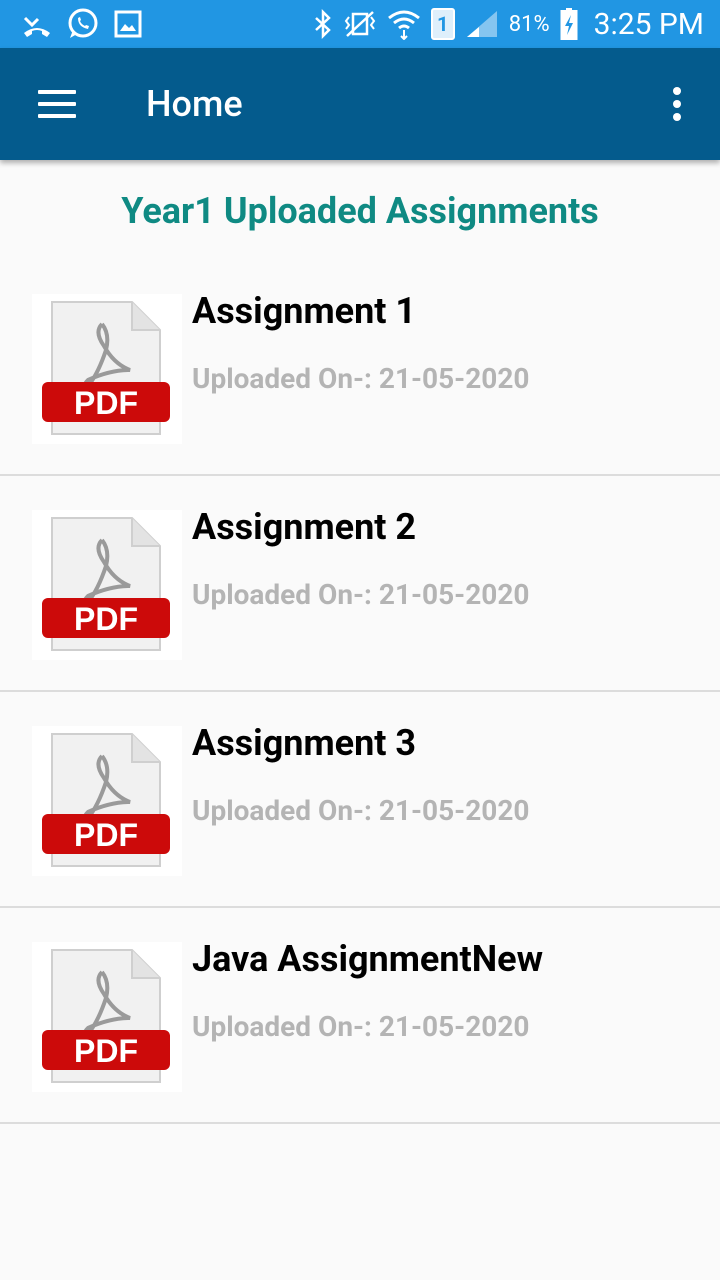 The width and height of the screenshot is (720, 1280). Describe the element at coordinates (677, 104) in the screenshot. I see `more-vert-icon` at that location.